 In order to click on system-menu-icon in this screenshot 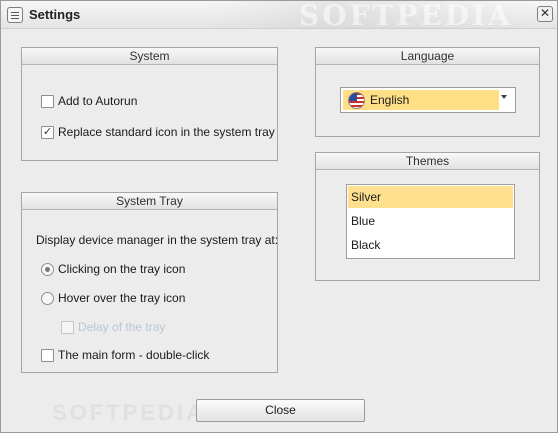, I will do `click(15, 15)`.